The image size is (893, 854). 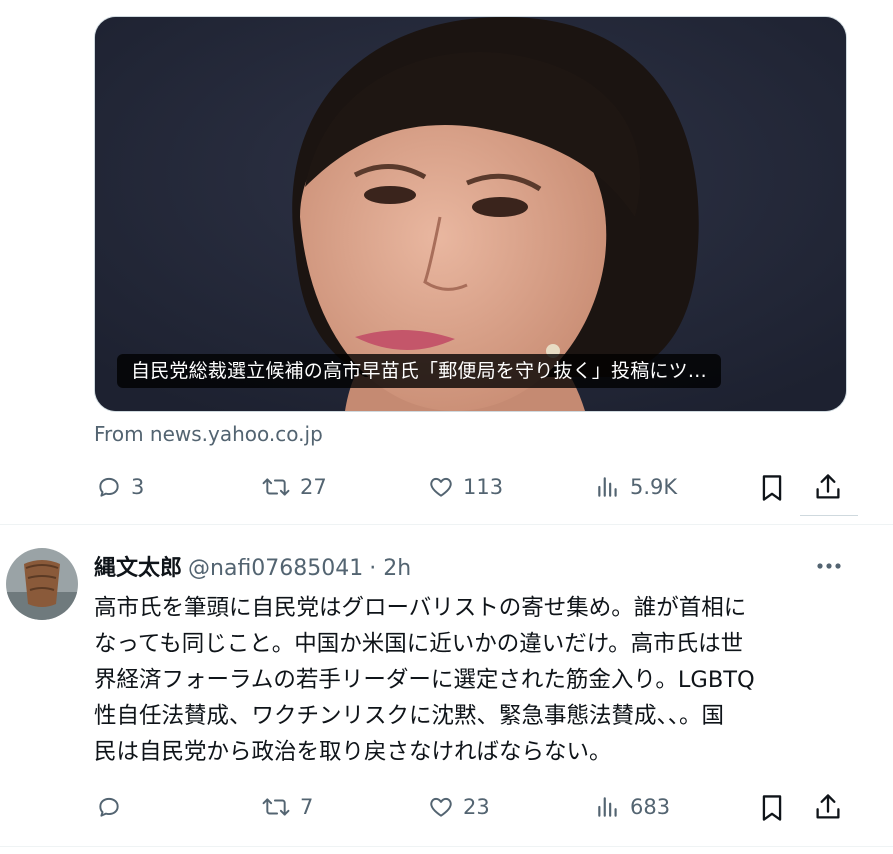 I want to click on more-dots-icon, so click(x=829, y=566).